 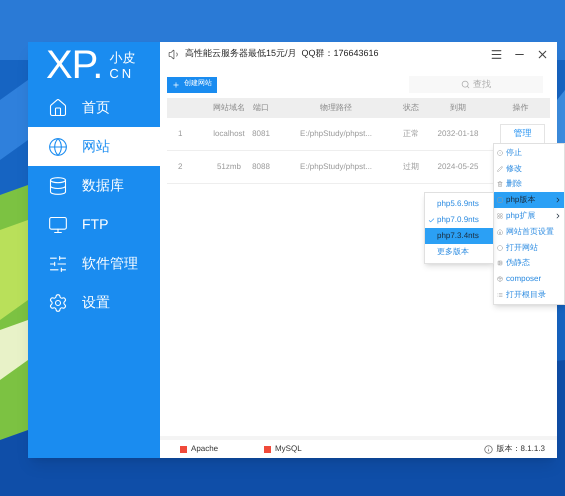 I want to click on table-cell: 8081, so click(x=261, y=133).